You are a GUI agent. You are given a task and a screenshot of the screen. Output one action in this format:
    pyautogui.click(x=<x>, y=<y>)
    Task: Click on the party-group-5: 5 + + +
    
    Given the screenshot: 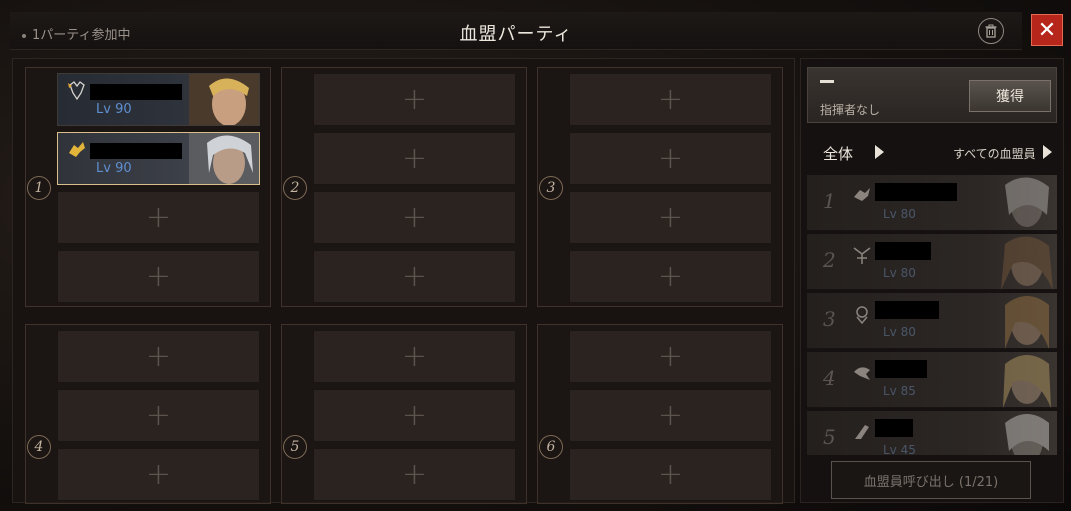 What is the action you would take?
    pyautogui.click(x=404, y=414)
    